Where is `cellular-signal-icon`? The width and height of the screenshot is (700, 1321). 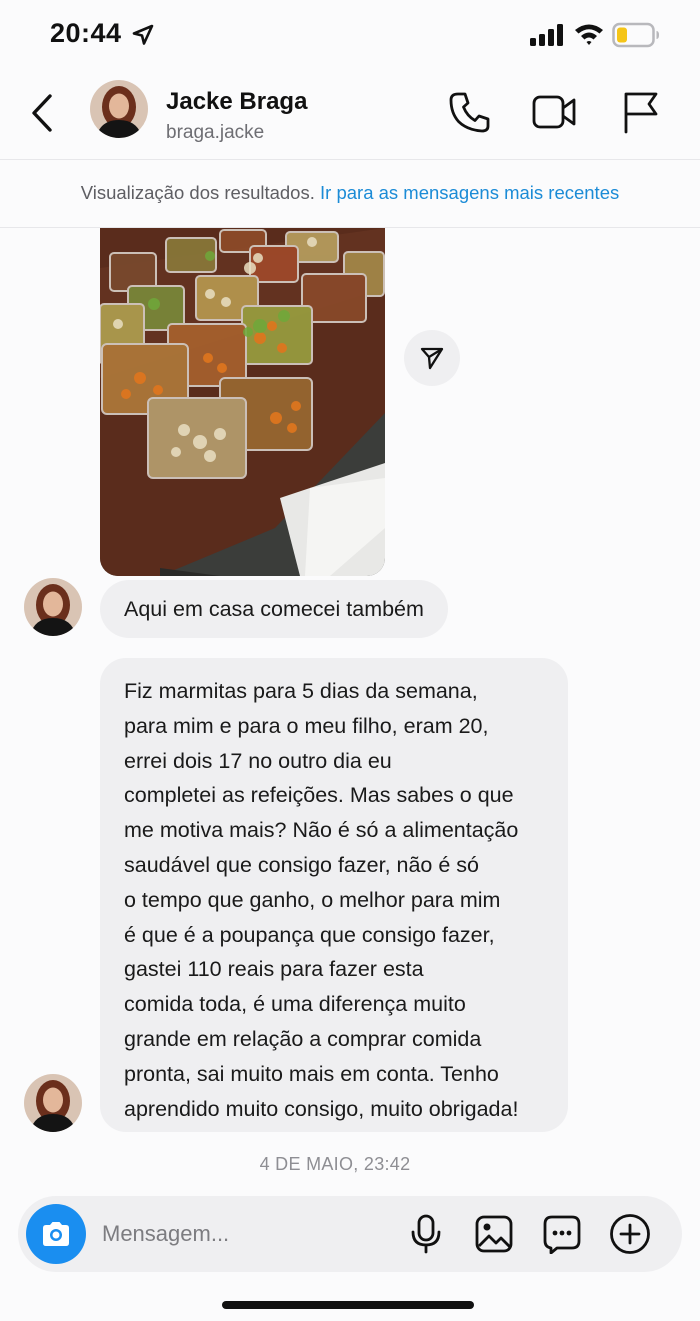
cellular-signal-icon is located at coordinates (546, 35).